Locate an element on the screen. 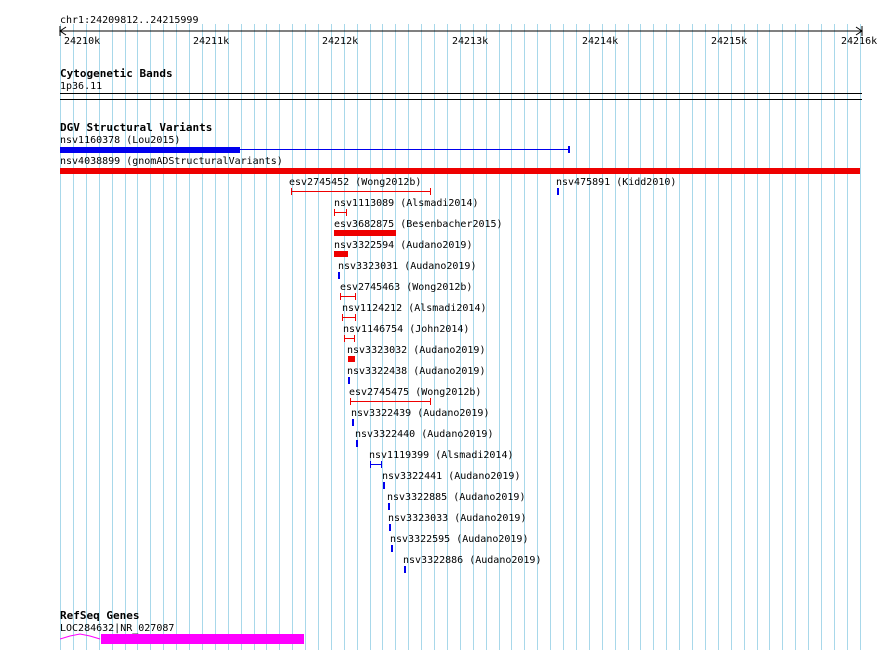 This screenshot has width=890, height=650. tick-label: 24213k is located at coordinates (470, 41).